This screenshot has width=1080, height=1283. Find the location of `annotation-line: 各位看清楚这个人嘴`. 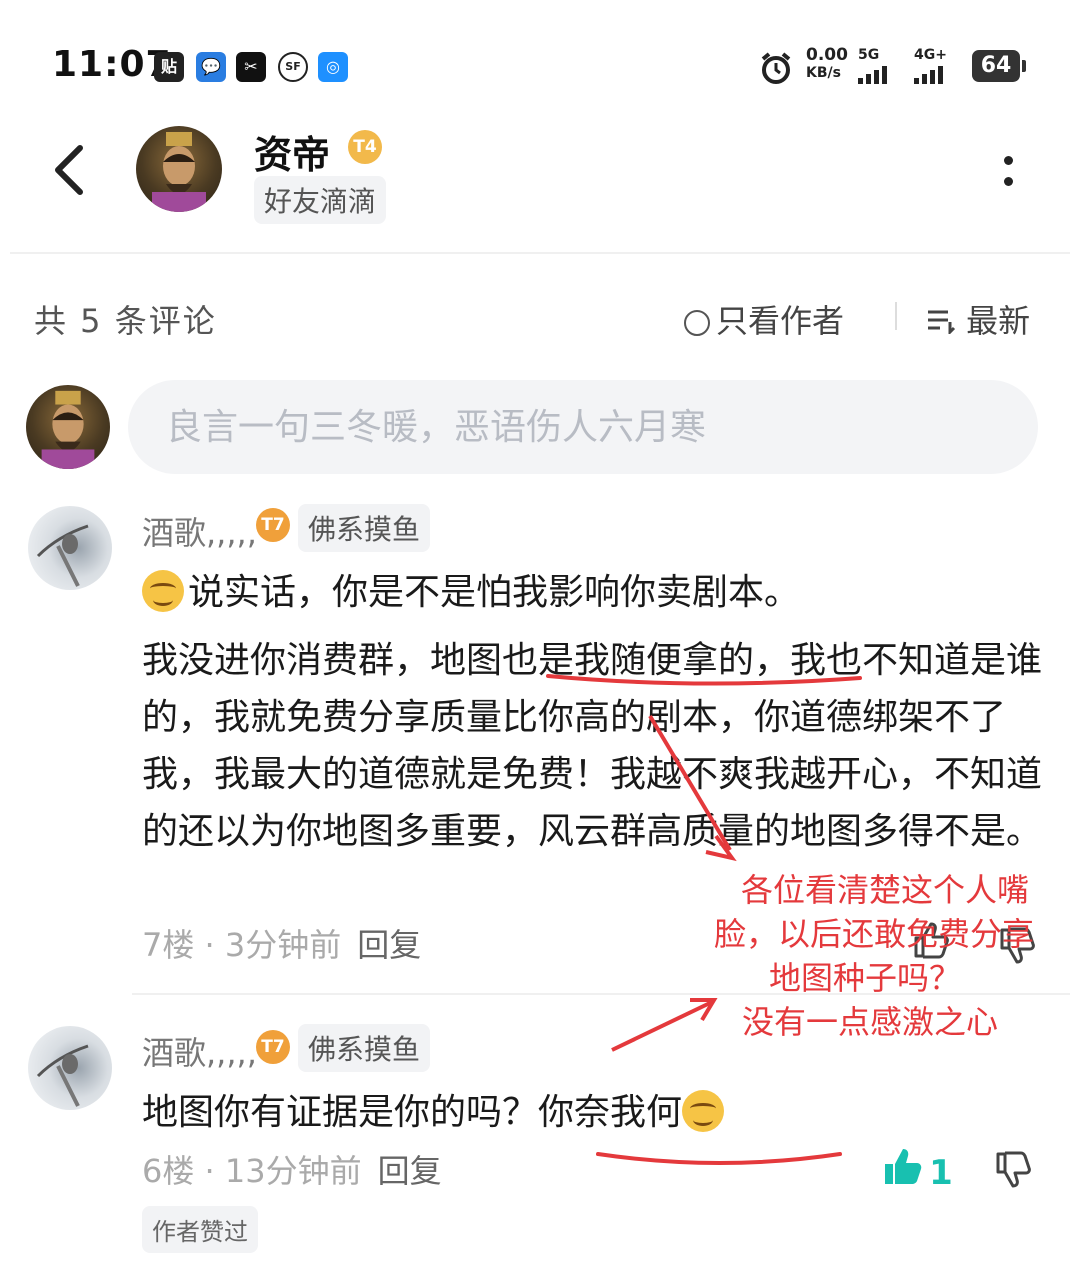

annotation-line: 各位看清楚这个人嘴 is located at coordinates (884, 890).